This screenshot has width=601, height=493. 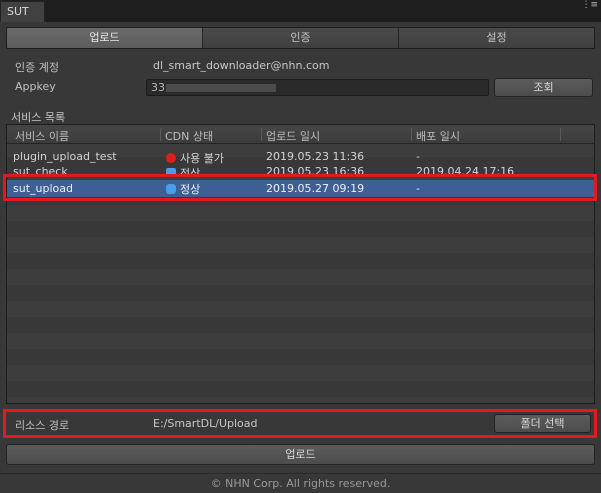 What do you see at coordinates (418, 156) in the screenshot?
I see `deploy-time: -` at bounding box center [418, 156].